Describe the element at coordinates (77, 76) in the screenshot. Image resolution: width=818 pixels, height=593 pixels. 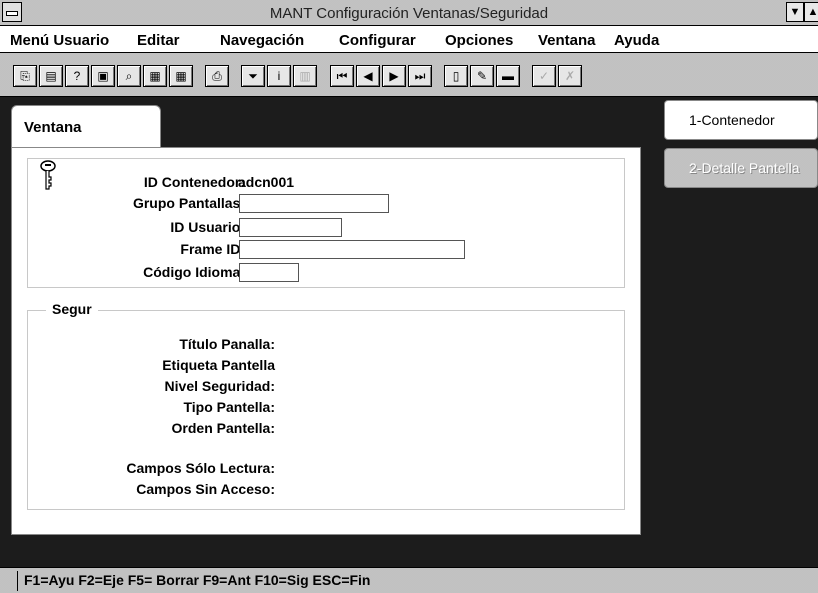
I see `help-icon: ?` at that location.